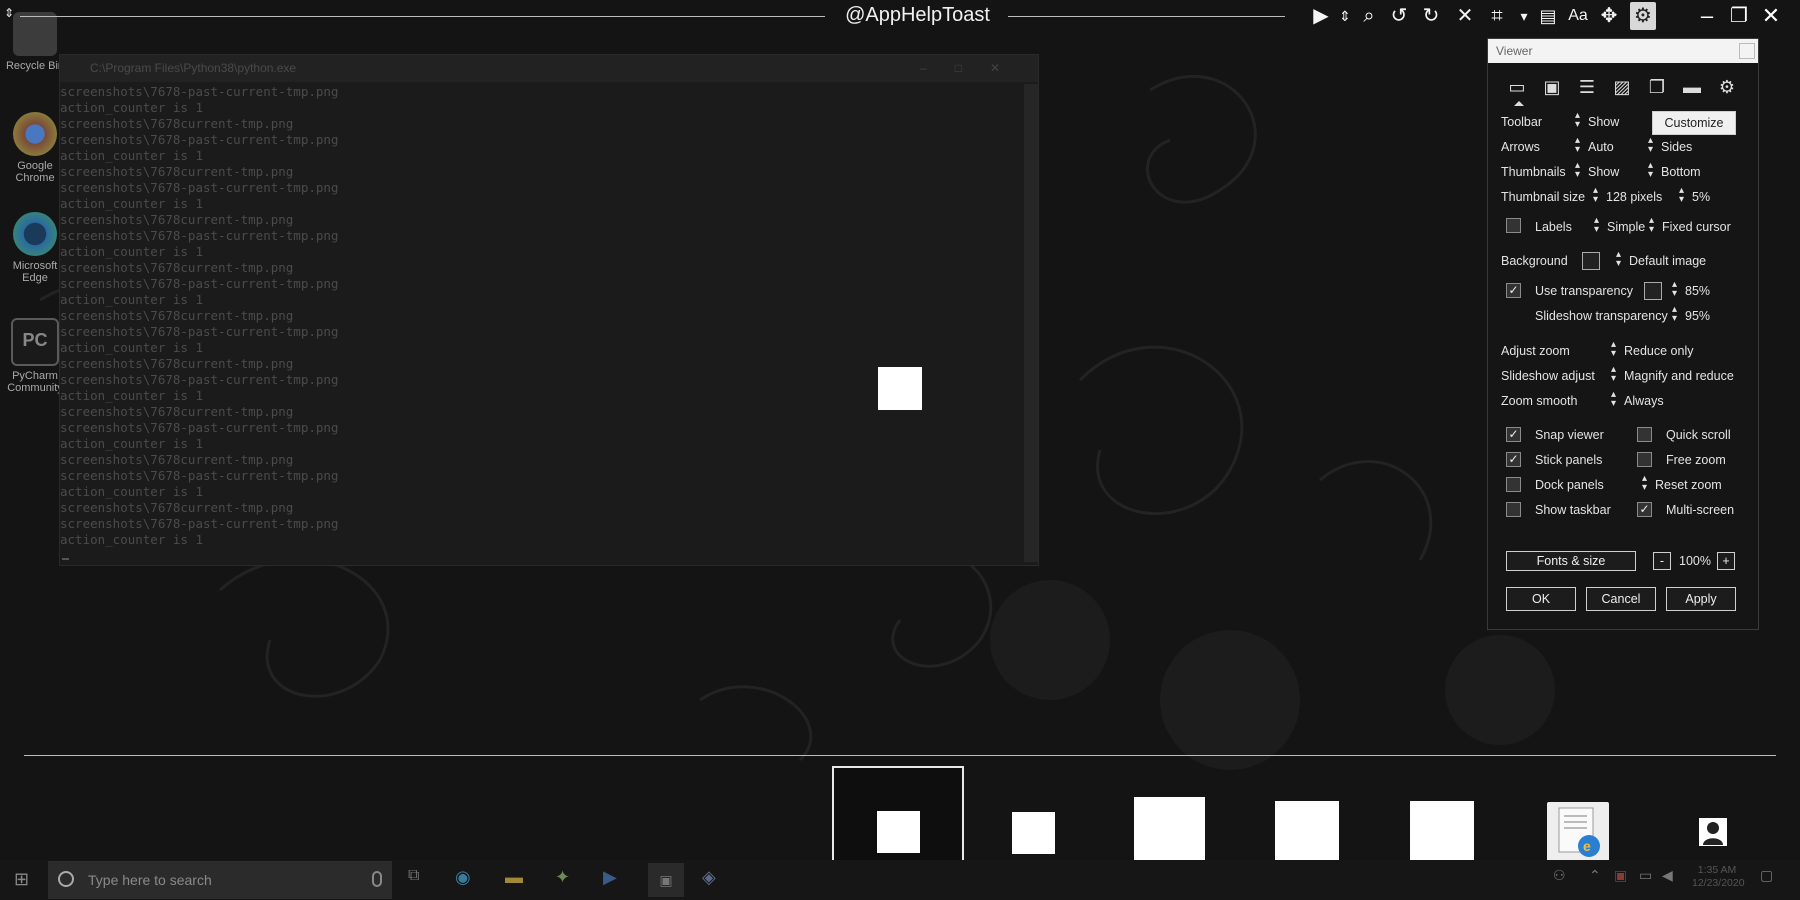  Describe the element at coordinates (1662, 561) in the screenshot. I see `zoom-minus-button: -` at that location.